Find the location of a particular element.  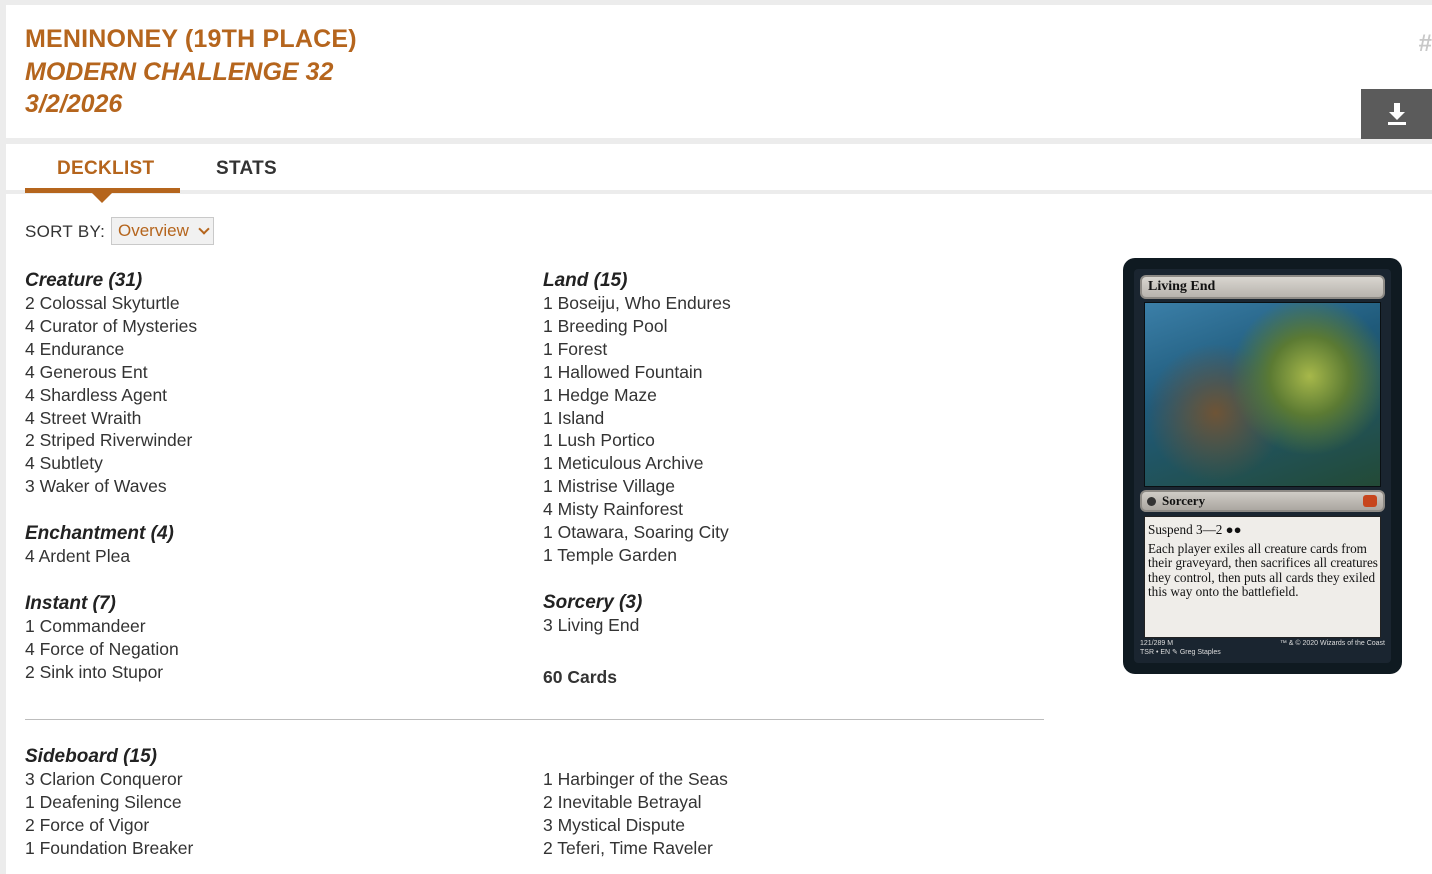

card-entry: 4 Endurance is located at coordinates (111, 349).